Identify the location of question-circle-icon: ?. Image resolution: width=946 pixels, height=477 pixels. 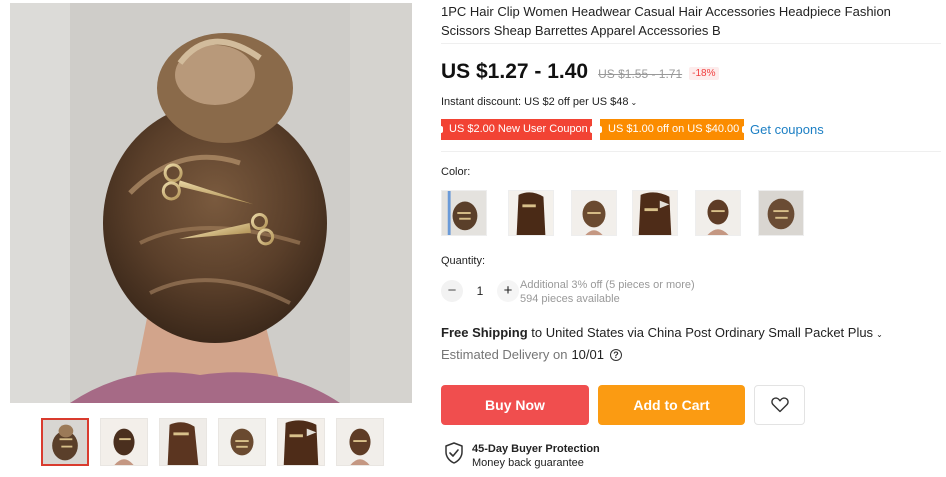
(616, 354).